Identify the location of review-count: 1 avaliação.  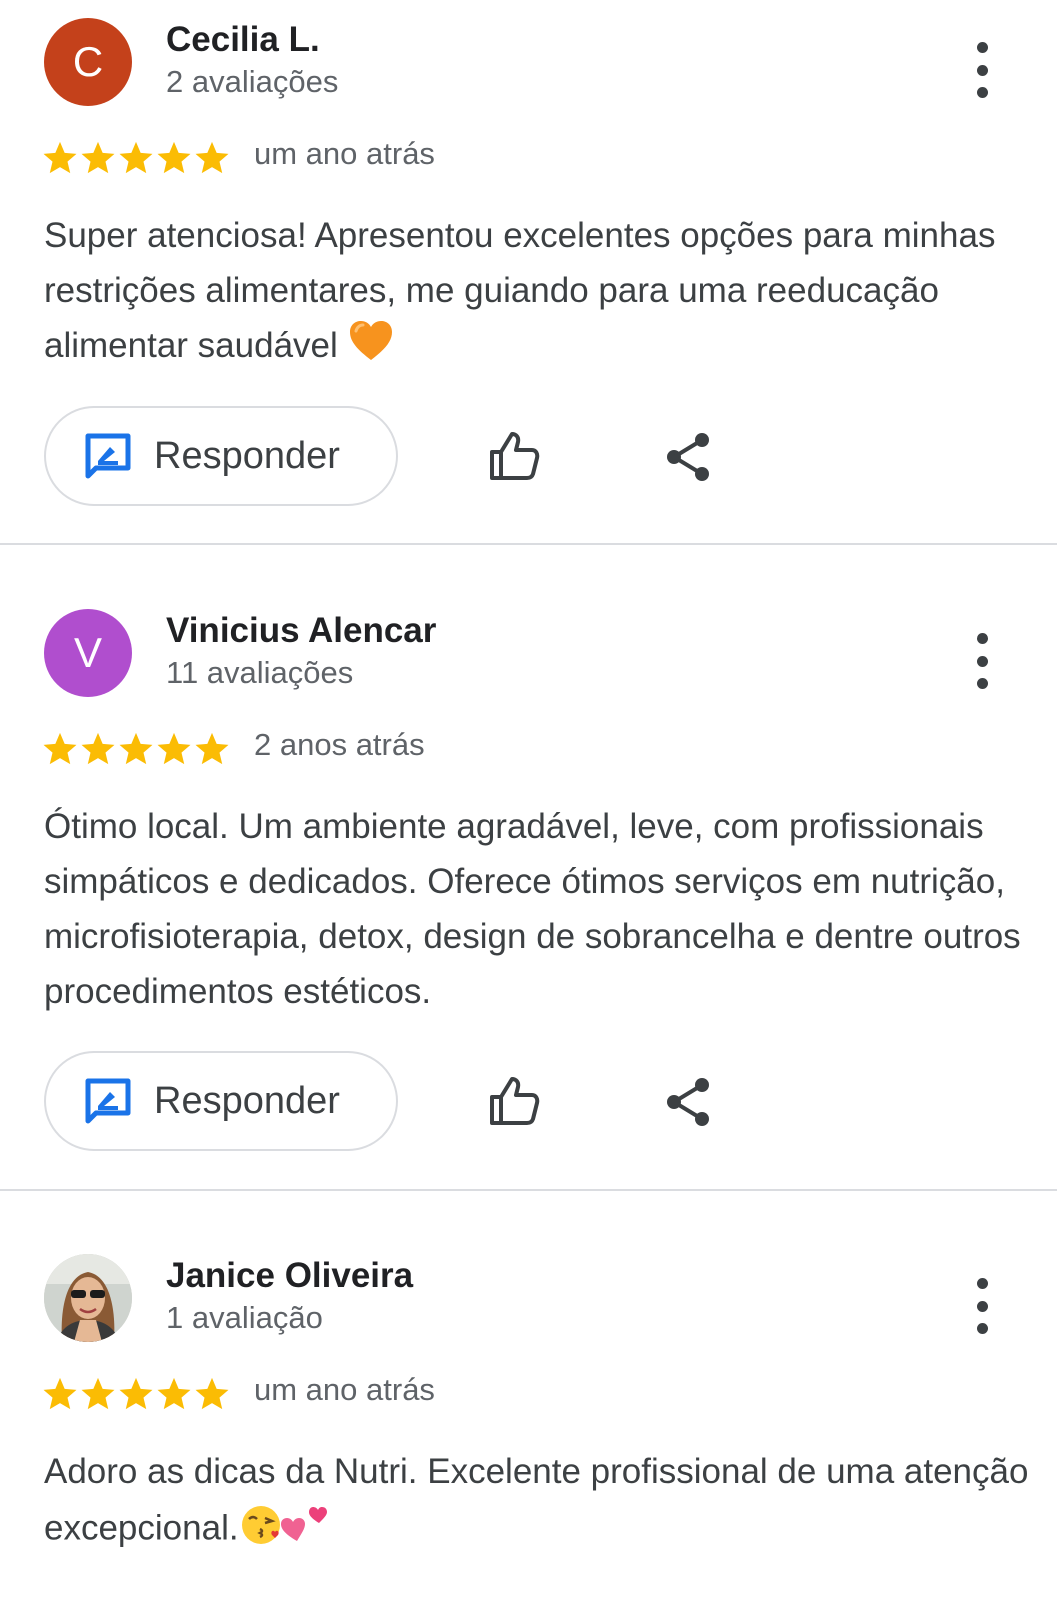
(244, 1317).